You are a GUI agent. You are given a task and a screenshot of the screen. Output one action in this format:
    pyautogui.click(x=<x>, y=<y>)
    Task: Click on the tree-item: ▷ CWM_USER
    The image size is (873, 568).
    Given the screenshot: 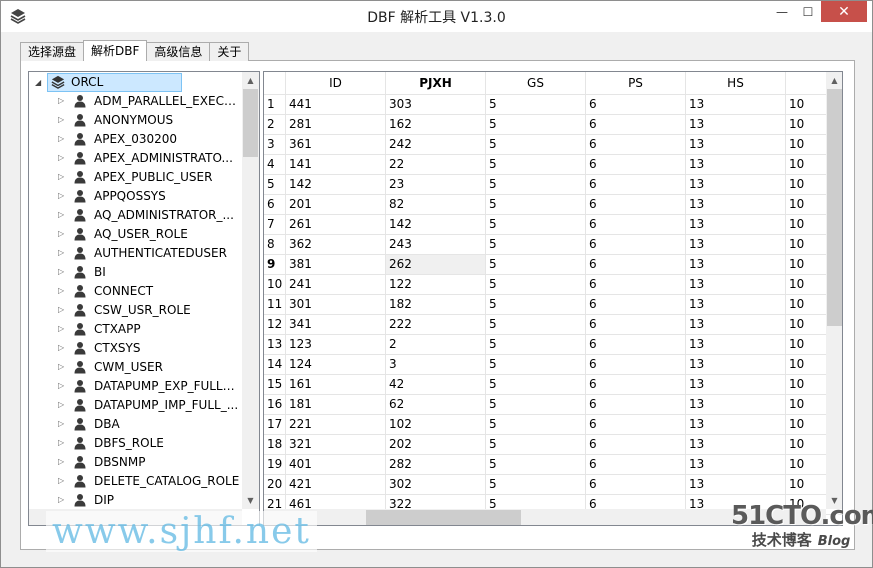 What is the action you would take?
    pyautogui.click(x=136, y=366)
    